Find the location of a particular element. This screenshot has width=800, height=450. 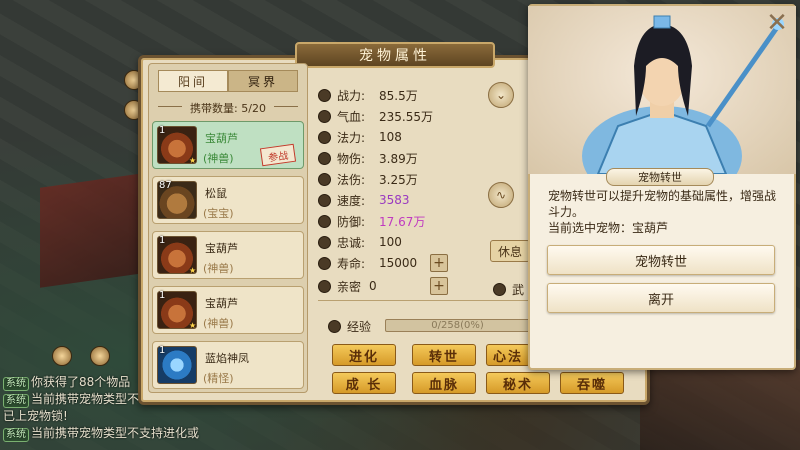

intimacy-icon is located at coordinates (324, 286).